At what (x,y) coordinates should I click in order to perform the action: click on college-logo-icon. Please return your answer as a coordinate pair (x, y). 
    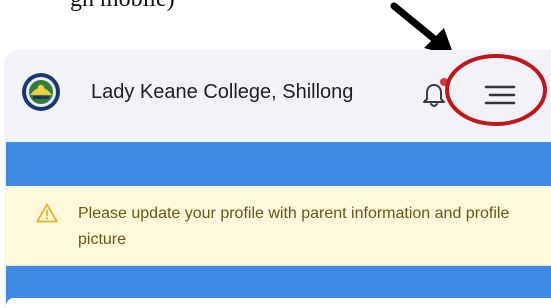
    Looking at the image, I should click on (41, 92).